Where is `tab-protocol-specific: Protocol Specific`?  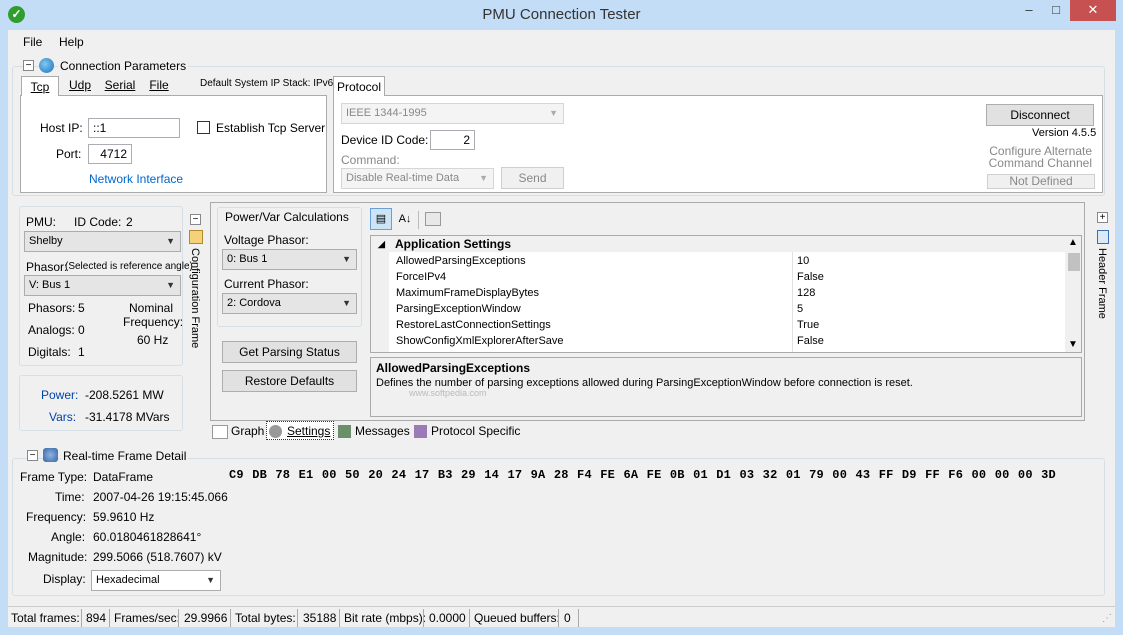 tab-protocol-specific: Protocol Specific is located at coordinates (475, 431).